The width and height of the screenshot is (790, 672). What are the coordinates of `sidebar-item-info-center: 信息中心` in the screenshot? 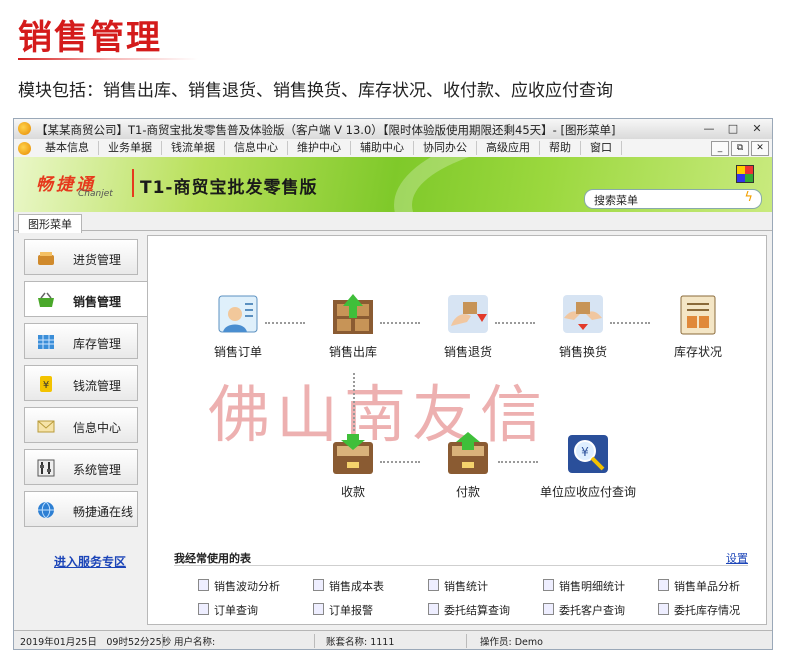 It's located at (81, 425).